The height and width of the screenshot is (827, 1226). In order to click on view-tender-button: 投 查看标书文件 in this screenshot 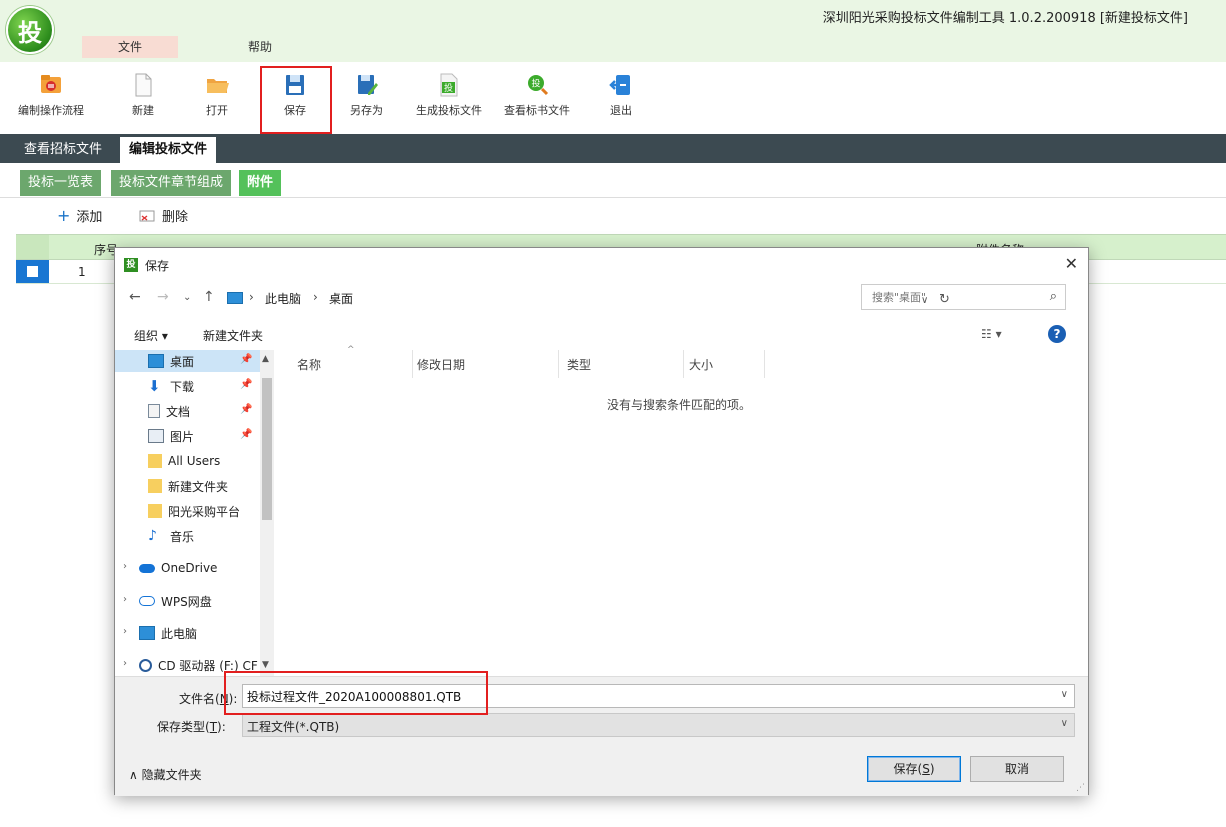, I will do `click(537, 95)`.